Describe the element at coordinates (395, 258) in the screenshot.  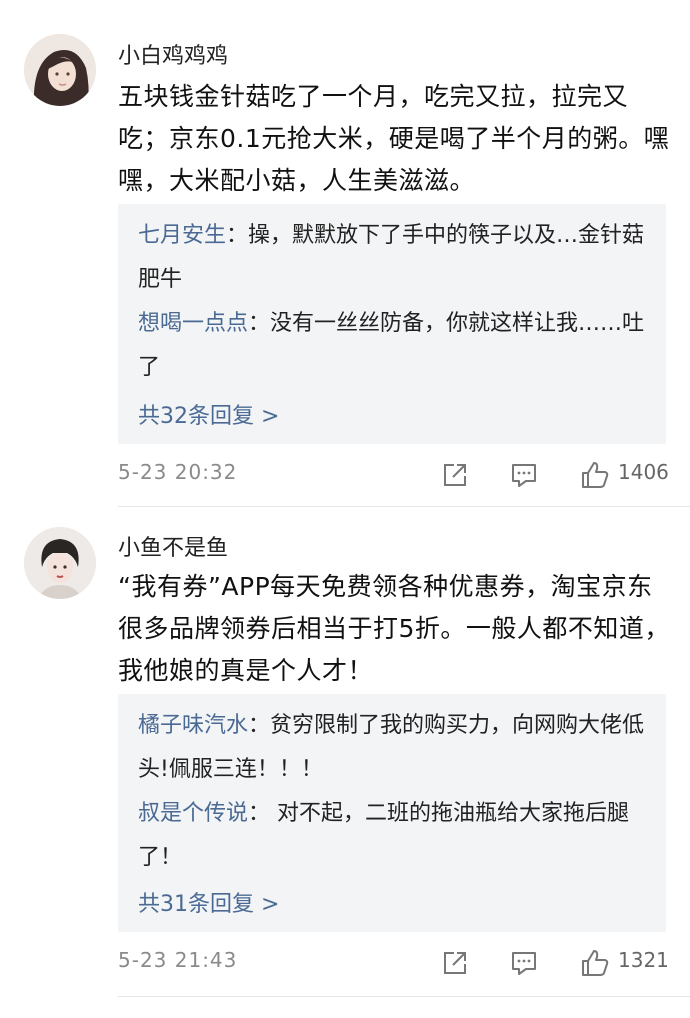
I see `reply-item: 七月安生：操，默默放下了手中的筷子以及…金针菇肥牛` at that location.